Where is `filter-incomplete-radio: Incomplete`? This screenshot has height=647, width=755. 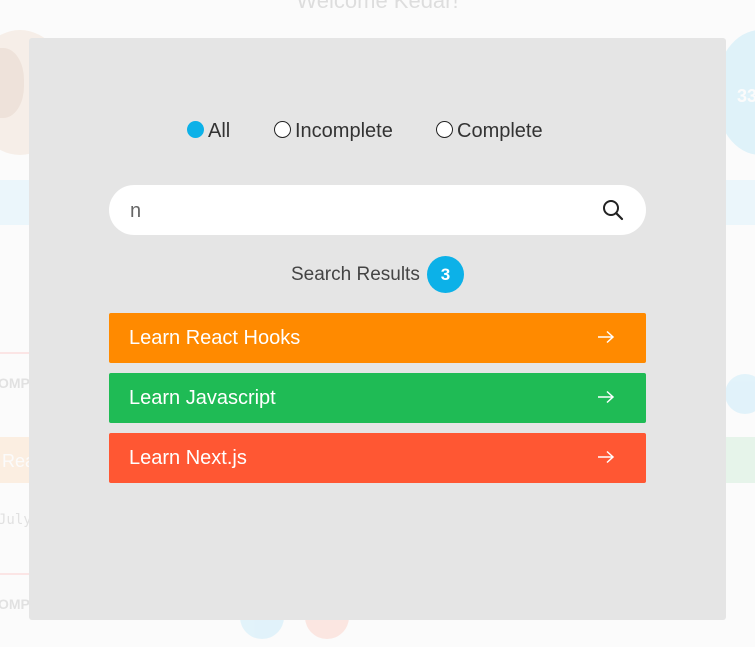 filter-incomplete-radio: Incomplete is located at coordinates (333, 131).